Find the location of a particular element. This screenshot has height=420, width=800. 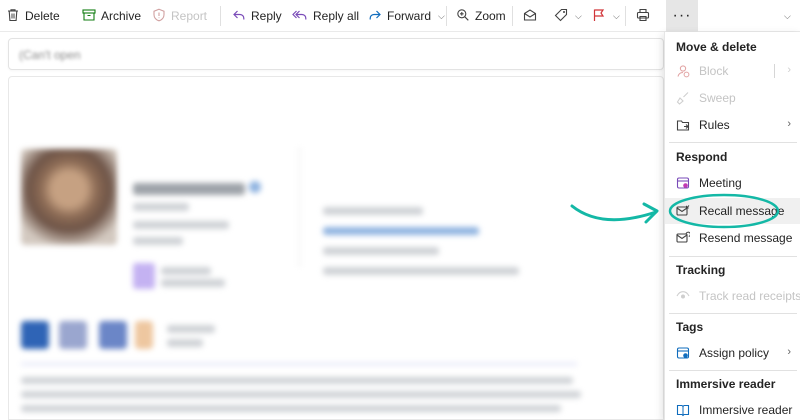

forward-button: Forward ⌵ is located at coordinates (406, 16).